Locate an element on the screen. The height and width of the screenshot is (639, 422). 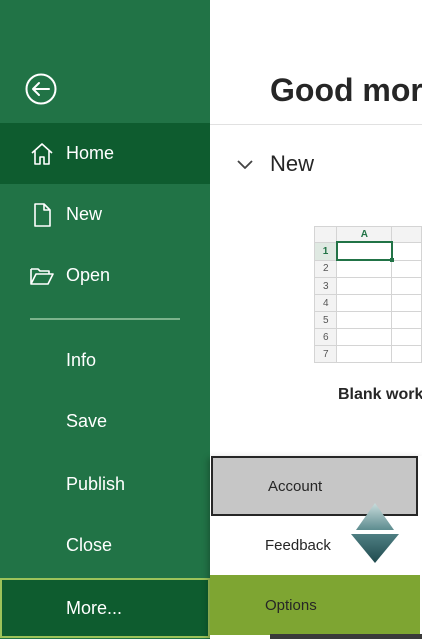
row-header: 6 is located at coordinates (326, 337).